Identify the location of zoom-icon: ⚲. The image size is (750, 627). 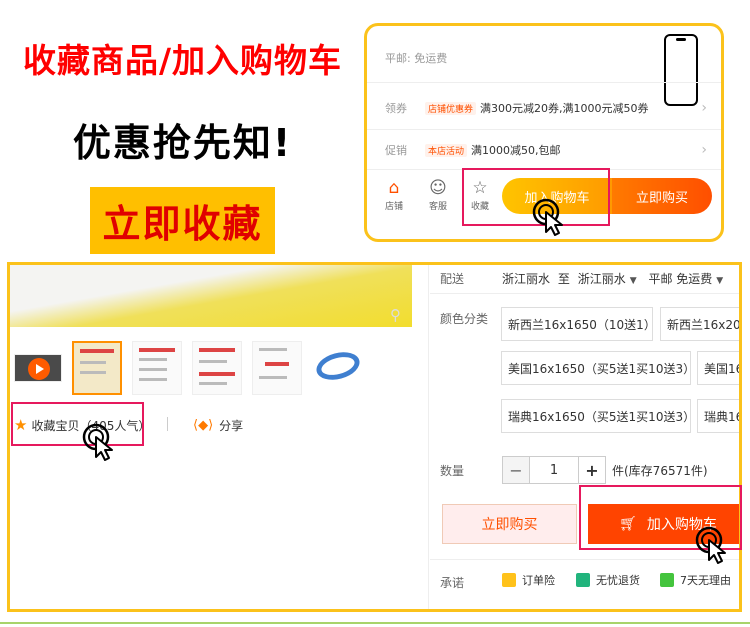
(395, 315).